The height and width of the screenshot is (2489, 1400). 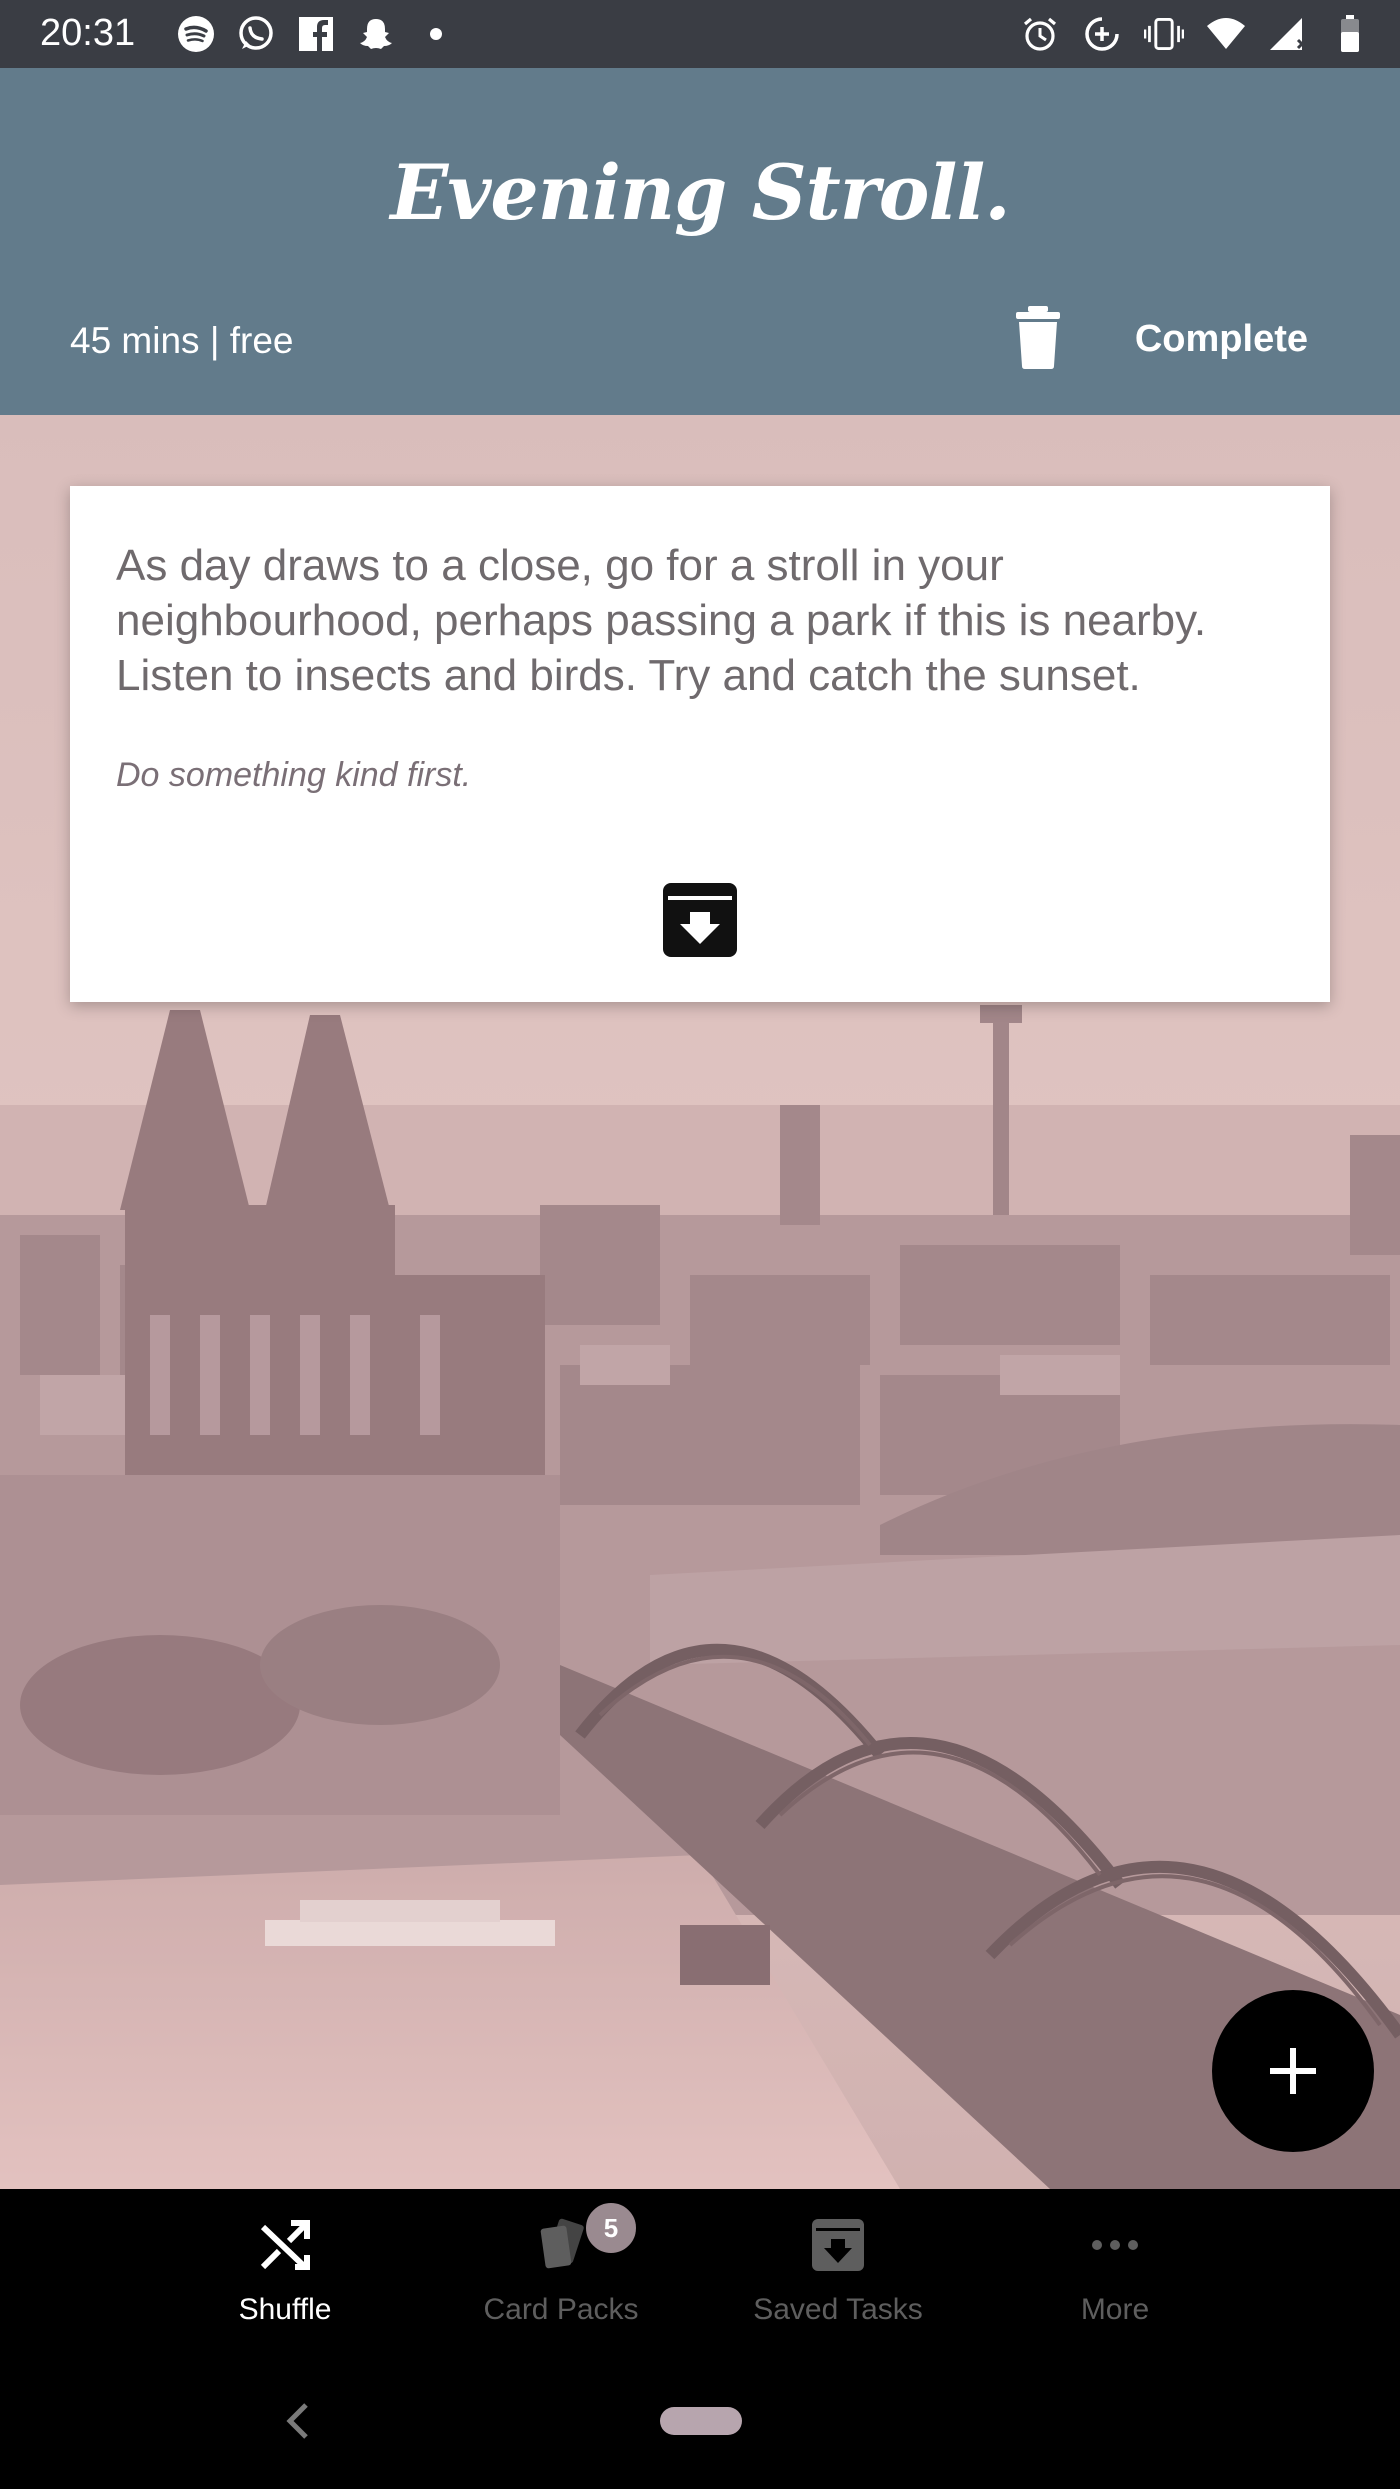 What do you see at coordinates (1288, 34) in the screenshot?
I see `signal-icon` at bounding box center [1288, 34].